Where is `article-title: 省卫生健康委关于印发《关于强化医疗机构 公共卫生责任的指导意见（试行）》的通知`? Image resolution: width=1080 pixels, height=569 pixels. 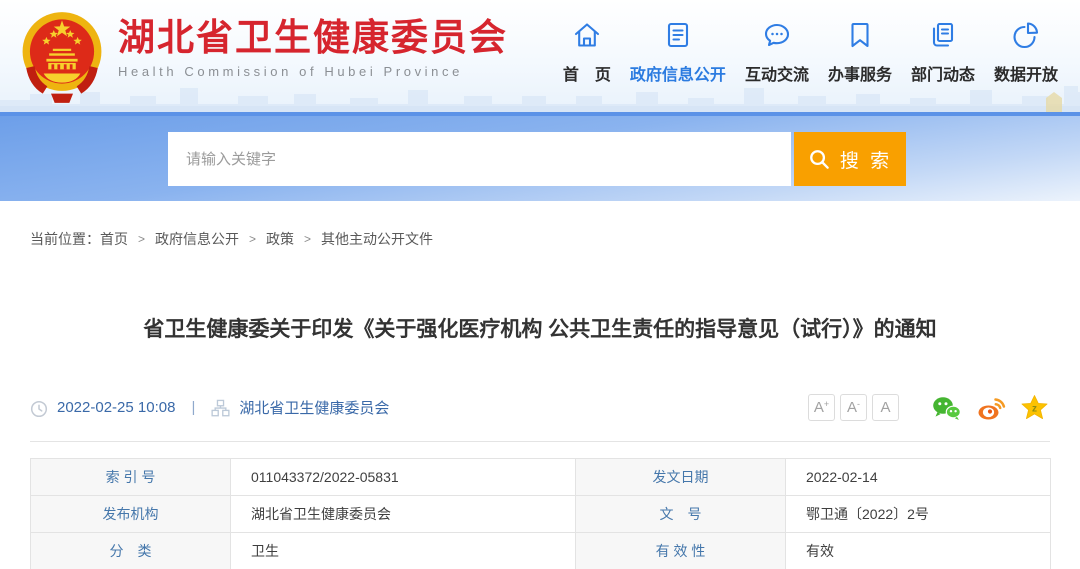 article-title: 省卫生健康委关于印发《关于强化医疗机构 公共卫生责任的指导意见（试行）》的通知 is located at coordinates (540, 329).